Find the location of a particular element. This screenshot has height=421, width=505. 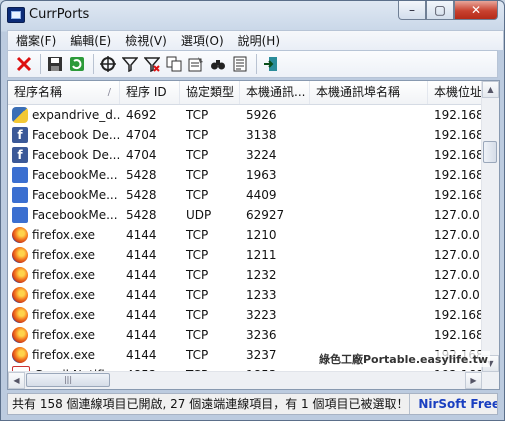

table-row: f Facebook De... 4704 TCP 3138 192.168 is located at coordinates (248, 135).